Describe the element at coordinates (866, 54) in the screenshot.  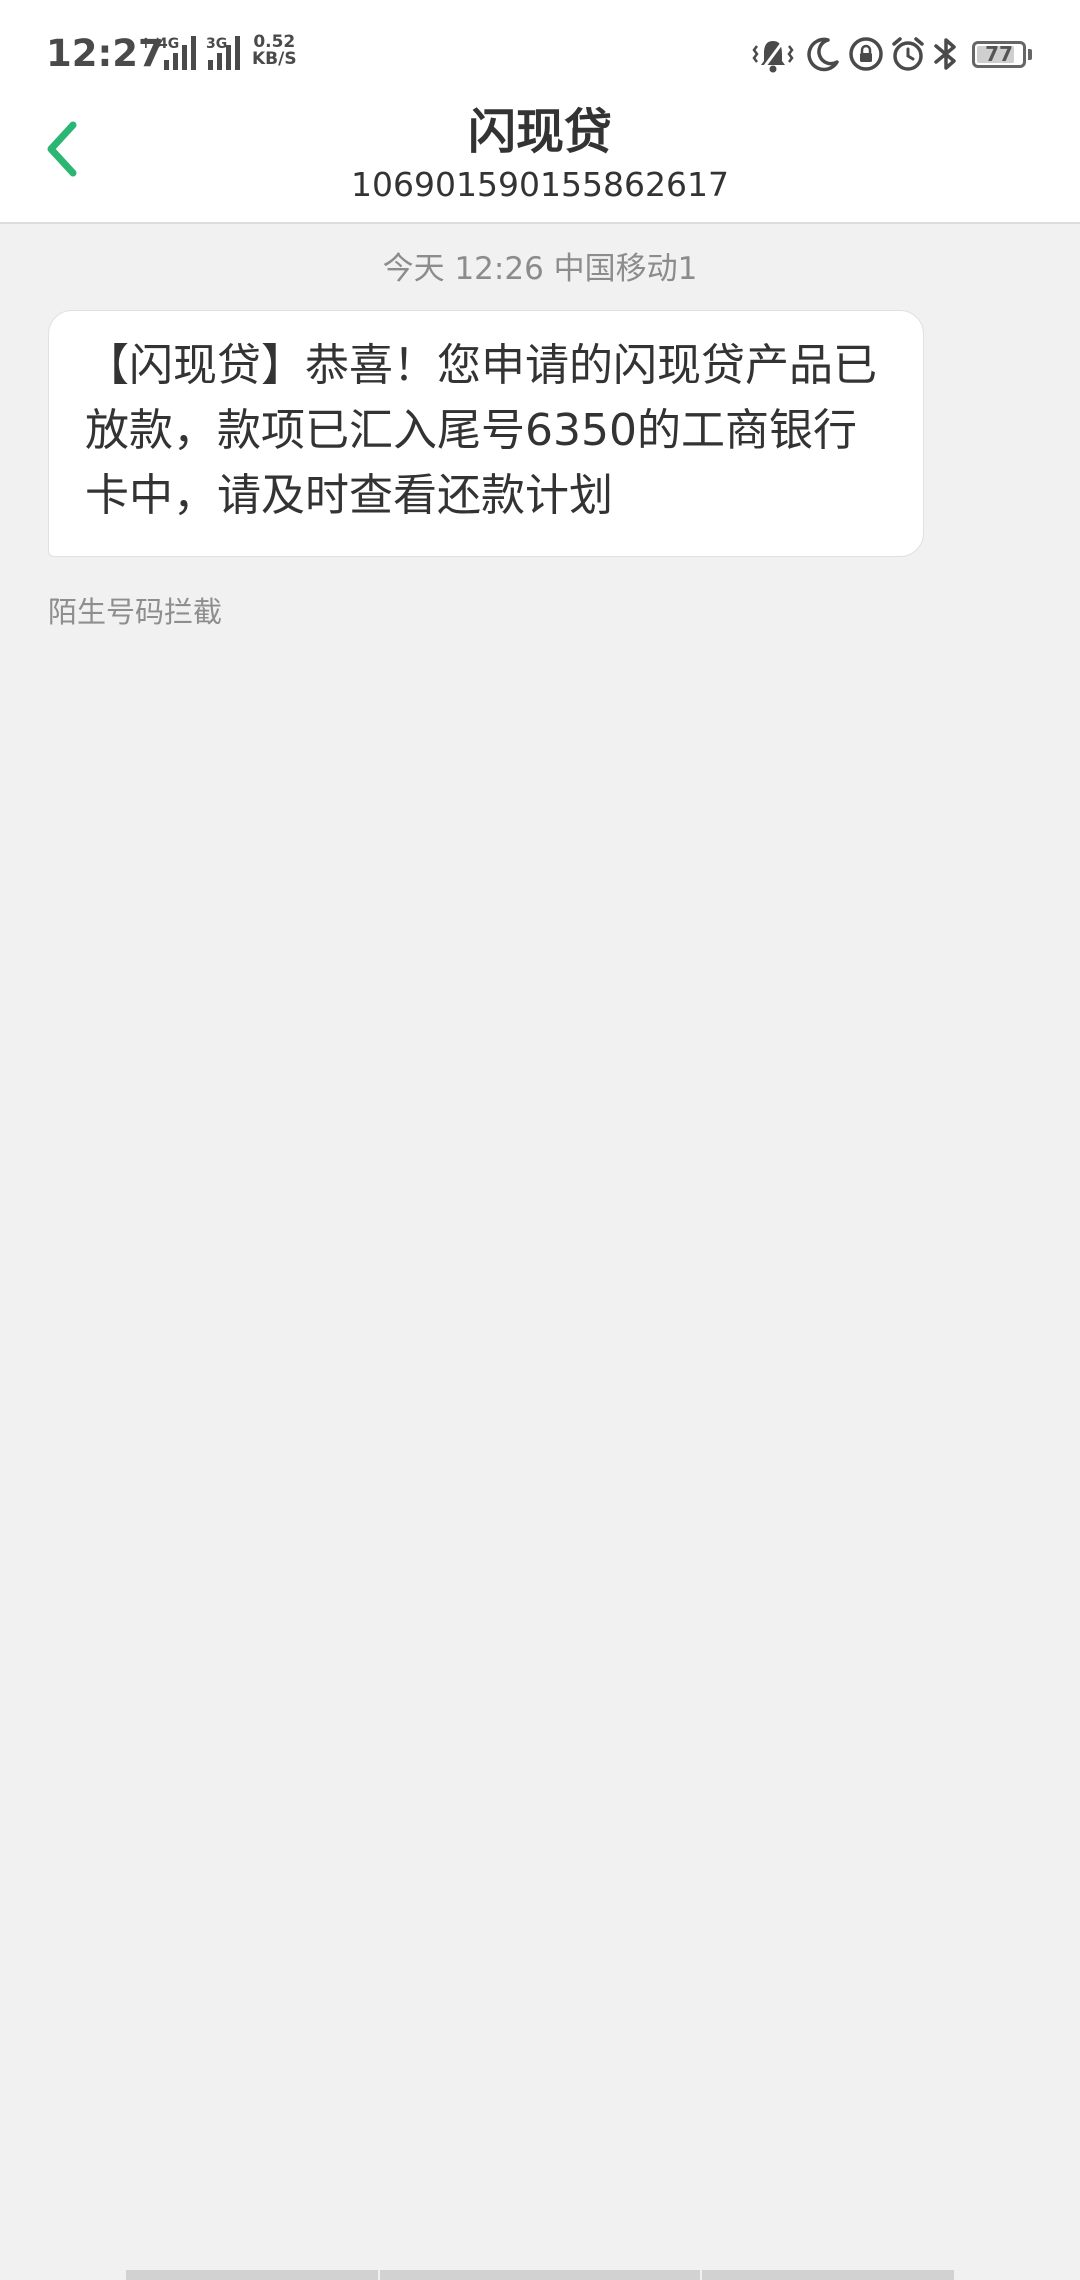
I see `rotation-lock-icon` at that location.